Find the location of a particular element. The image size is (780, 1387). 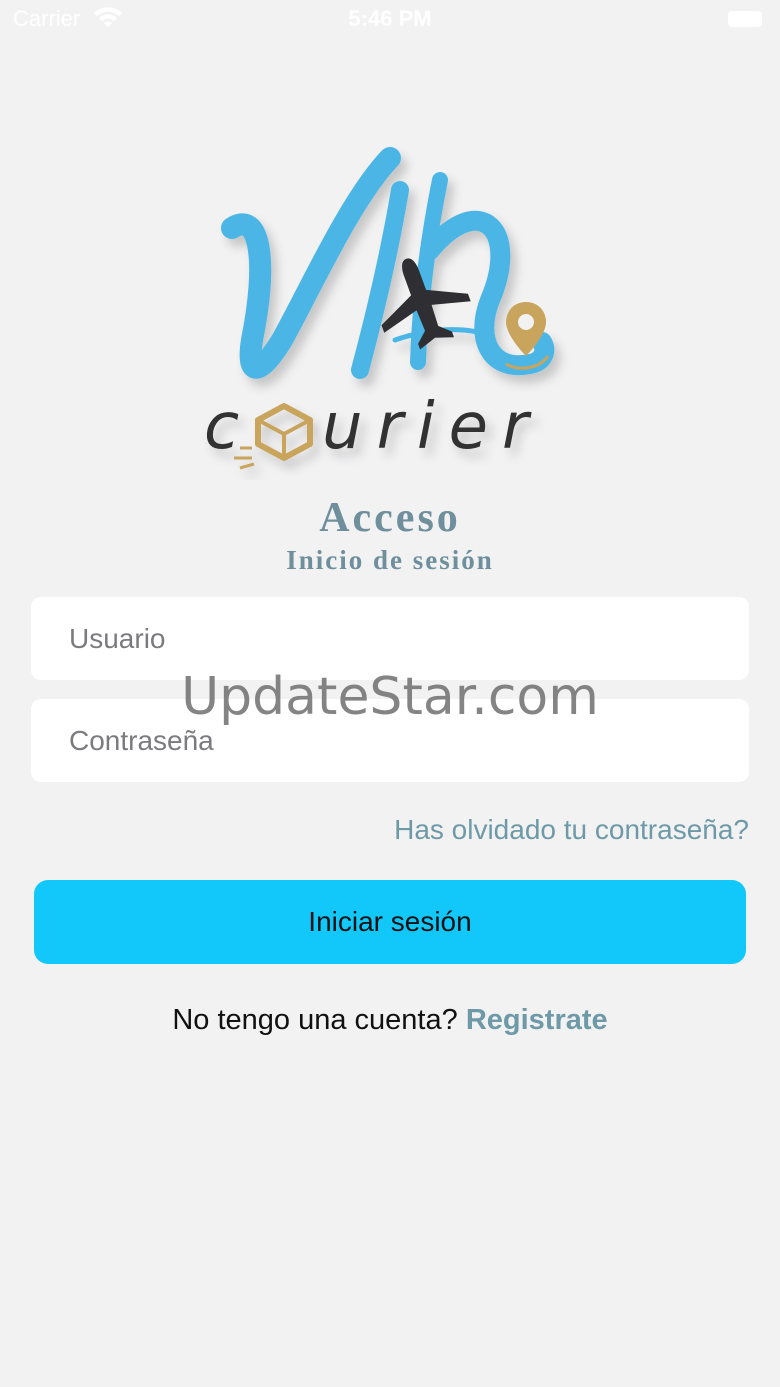

status-bar: Carrier 5:46 PM is located at coordinates (390, 20).